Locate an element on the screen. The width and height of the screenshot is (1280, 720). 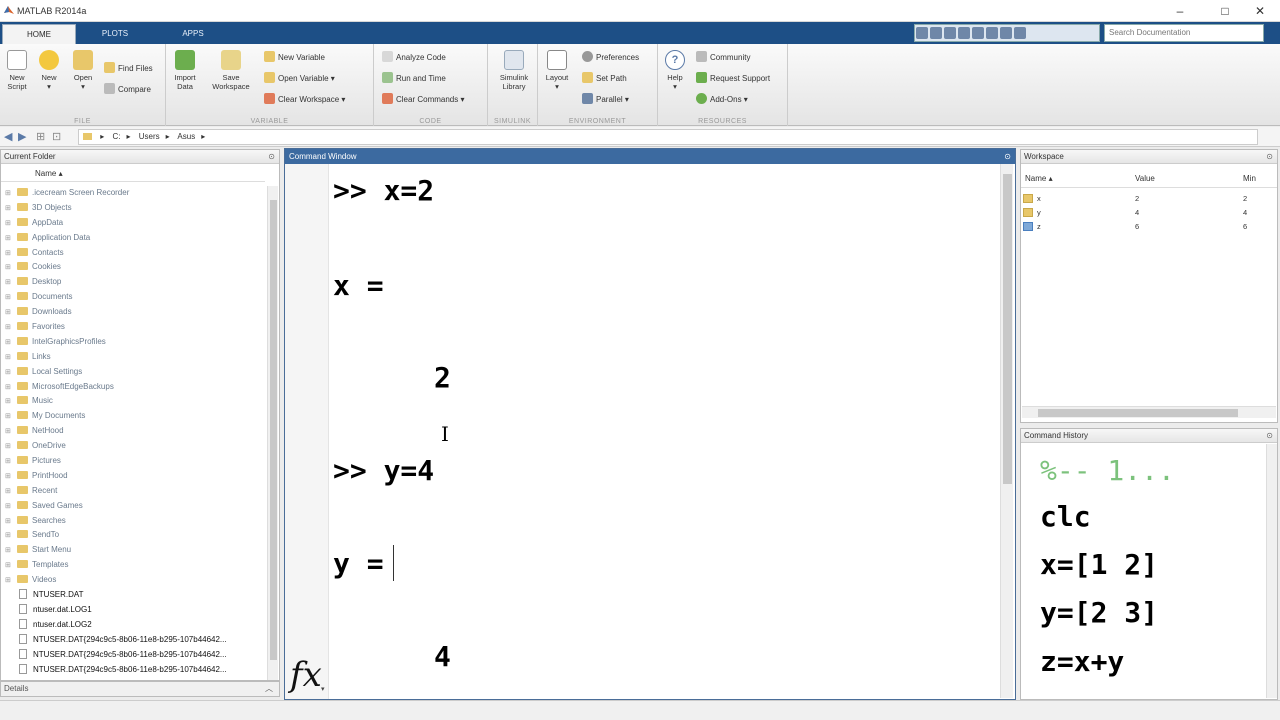
save-workspace-button: Save Workspace is located at coordinates (231, 70).